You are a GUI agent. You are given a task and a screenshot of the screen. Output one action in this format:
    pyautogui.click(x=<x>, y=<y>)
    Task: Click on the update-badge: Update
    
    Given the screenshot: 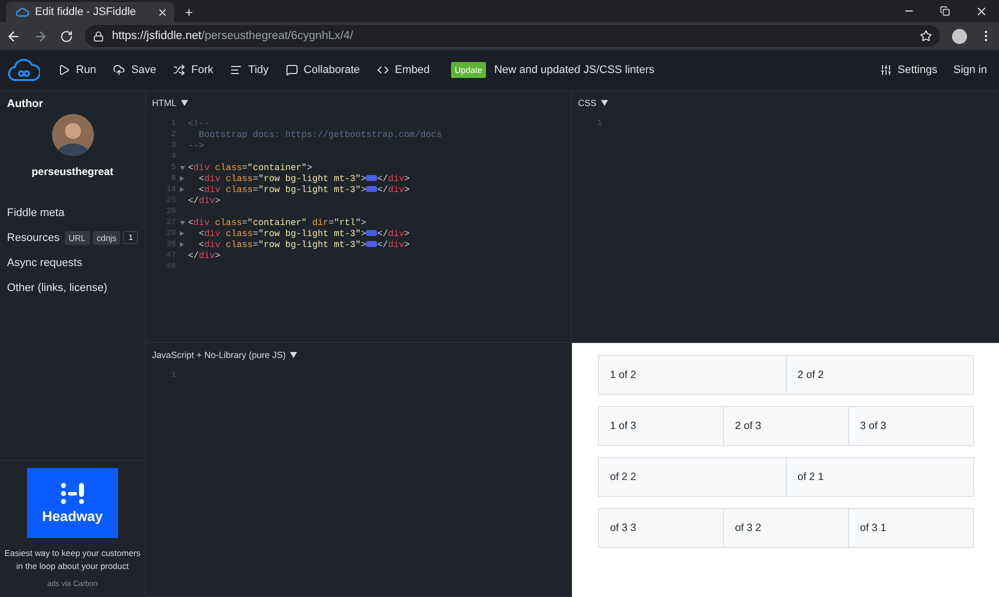 What is the action you would take?
    pyautogui.click(x=468, y=70)
    